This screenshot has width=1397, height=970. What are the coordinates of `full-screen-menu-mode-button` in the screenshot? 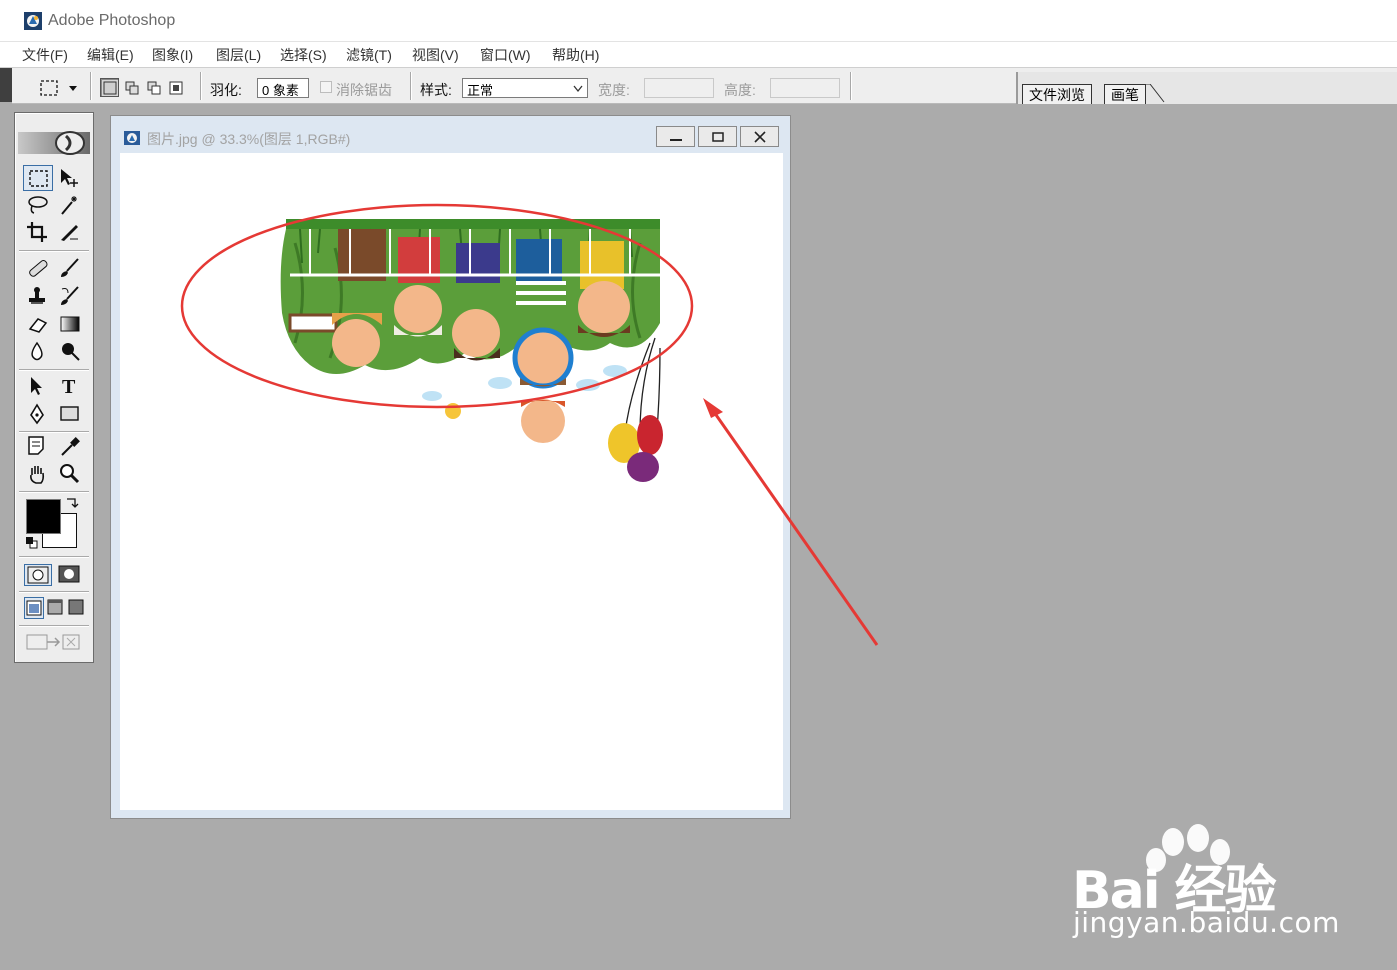 It's located at (56, 608).